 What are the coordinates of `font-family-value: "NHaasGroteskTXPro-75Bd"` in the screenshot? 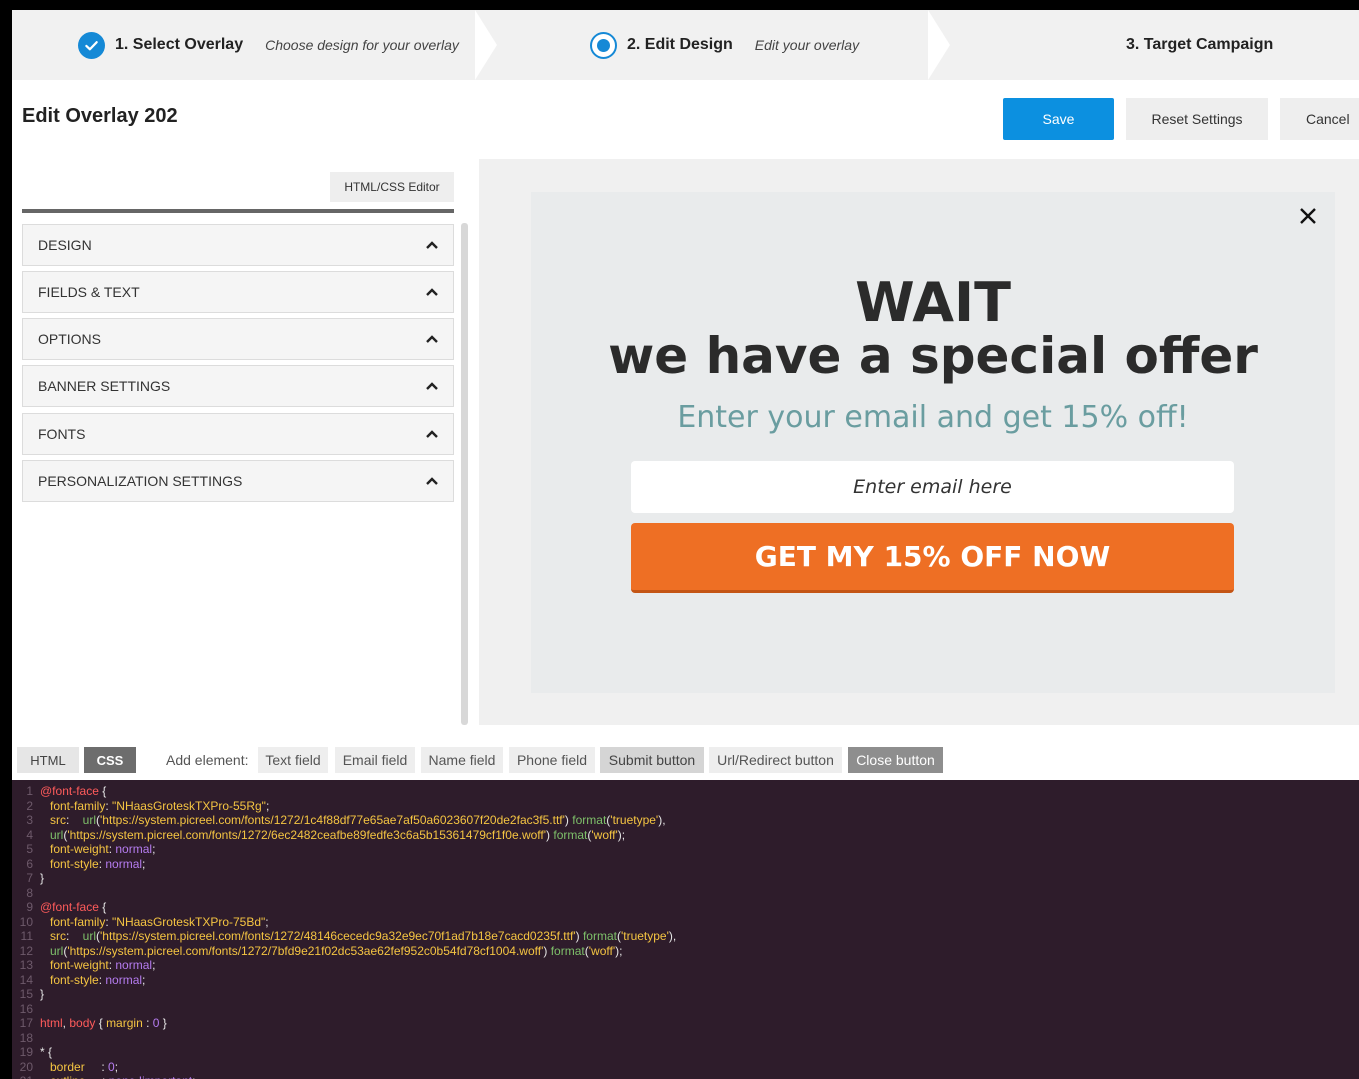 It's located at (189, 921).